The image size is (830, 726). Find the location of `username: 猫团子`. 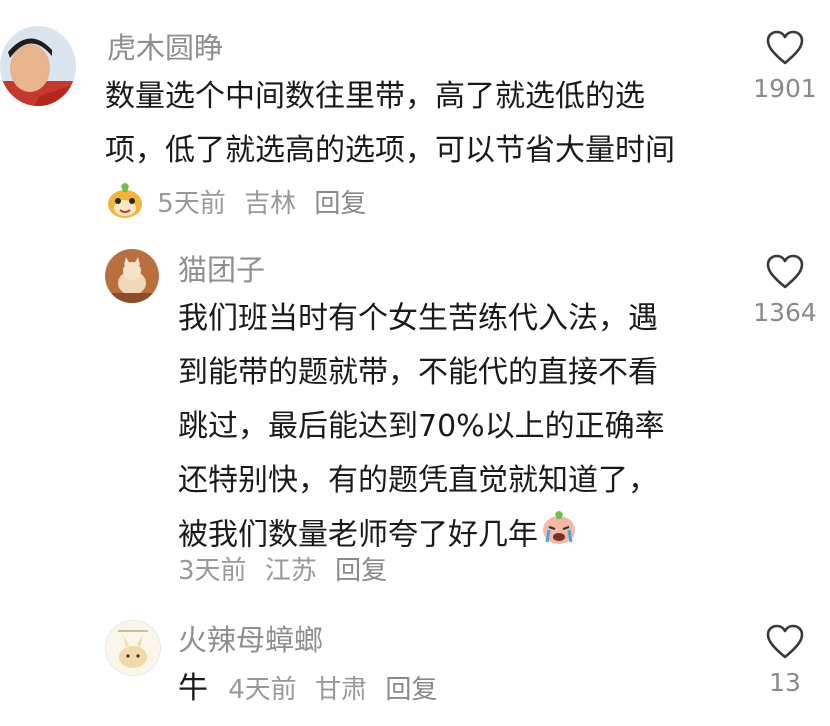

username: 猫团子 is located at coordinates (221, 270).